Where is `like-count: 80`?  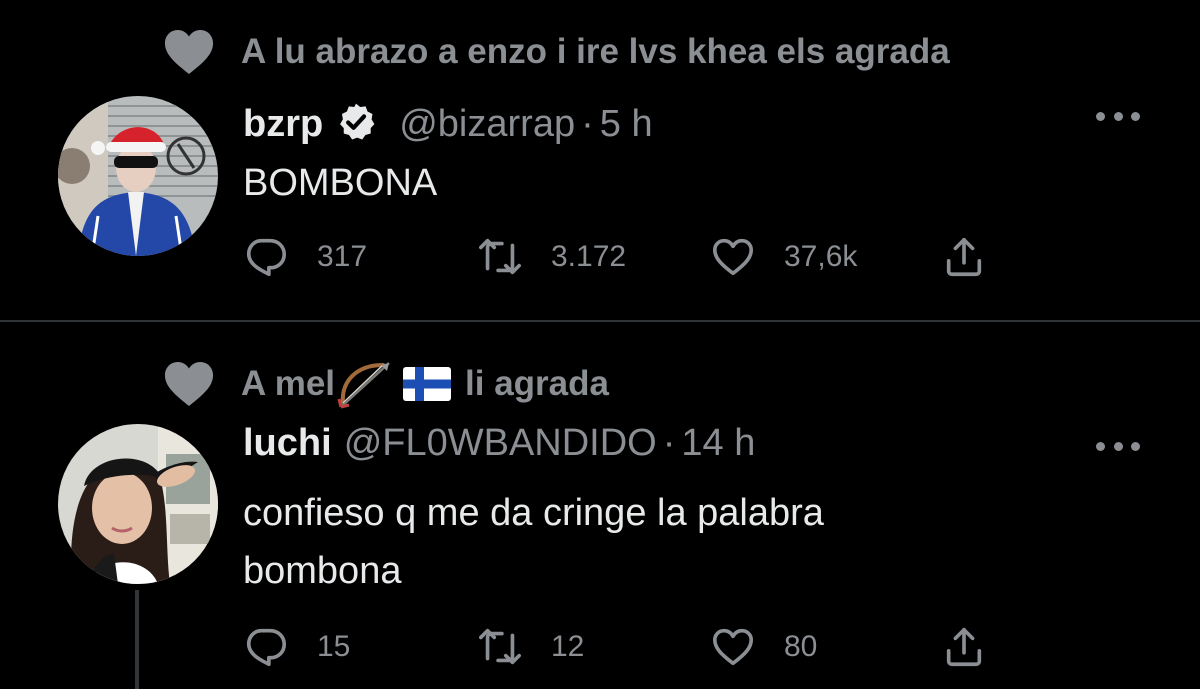 like-count: 80 is located at coordinates (801, 646).